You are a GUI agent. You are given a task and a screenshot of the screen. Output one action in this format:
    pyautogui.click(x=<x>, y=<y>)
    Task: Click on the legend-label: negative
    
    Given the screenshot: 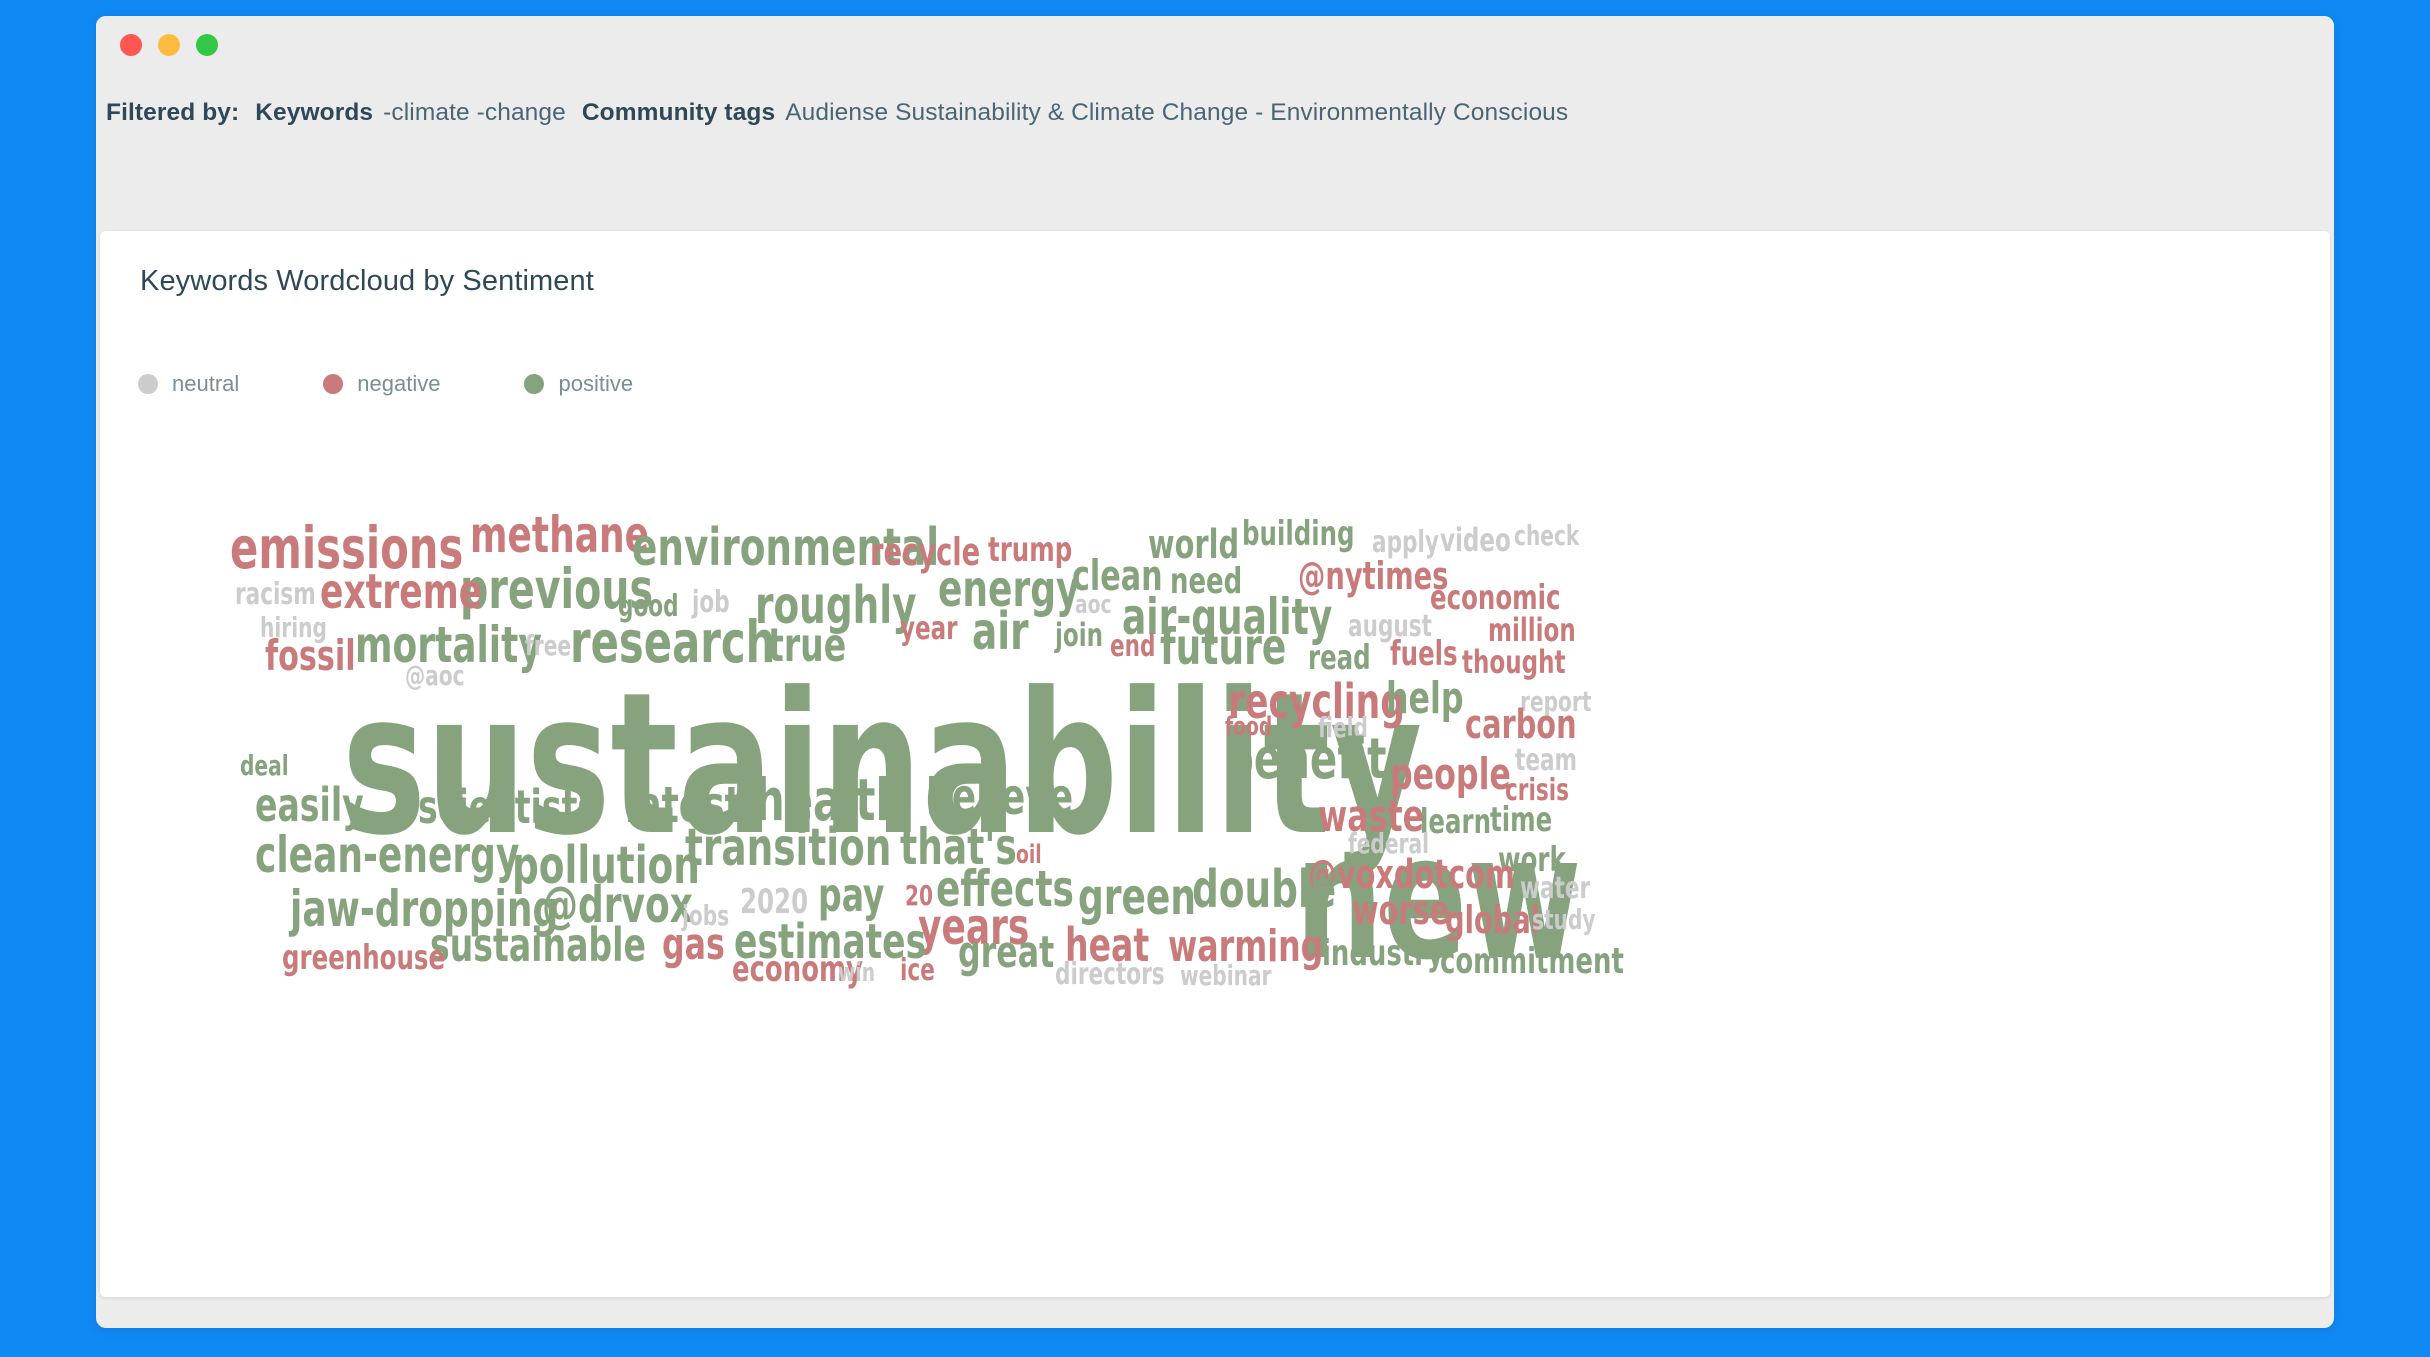 What is the action you would take?
    pyautogui.click(x=399, y=383)
    